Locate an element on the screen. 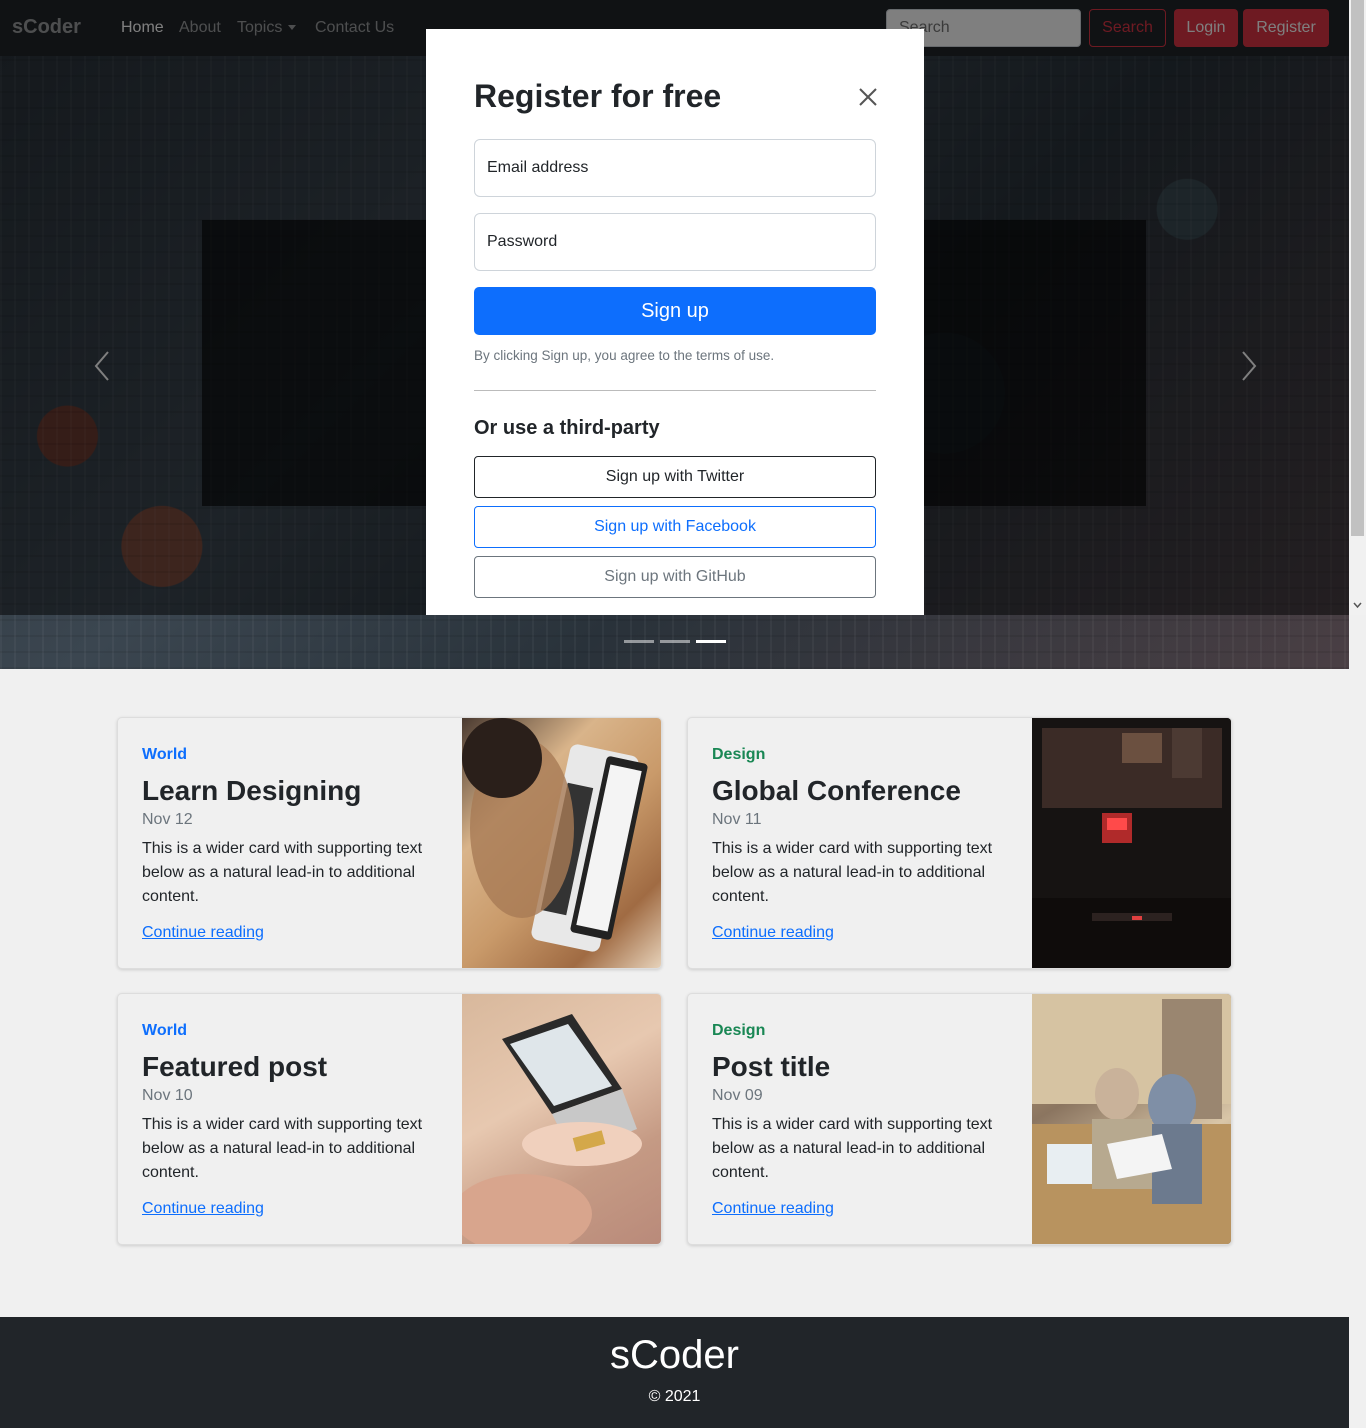 The image size is (1366, 1428). divider is located at coordinates (675, 390).